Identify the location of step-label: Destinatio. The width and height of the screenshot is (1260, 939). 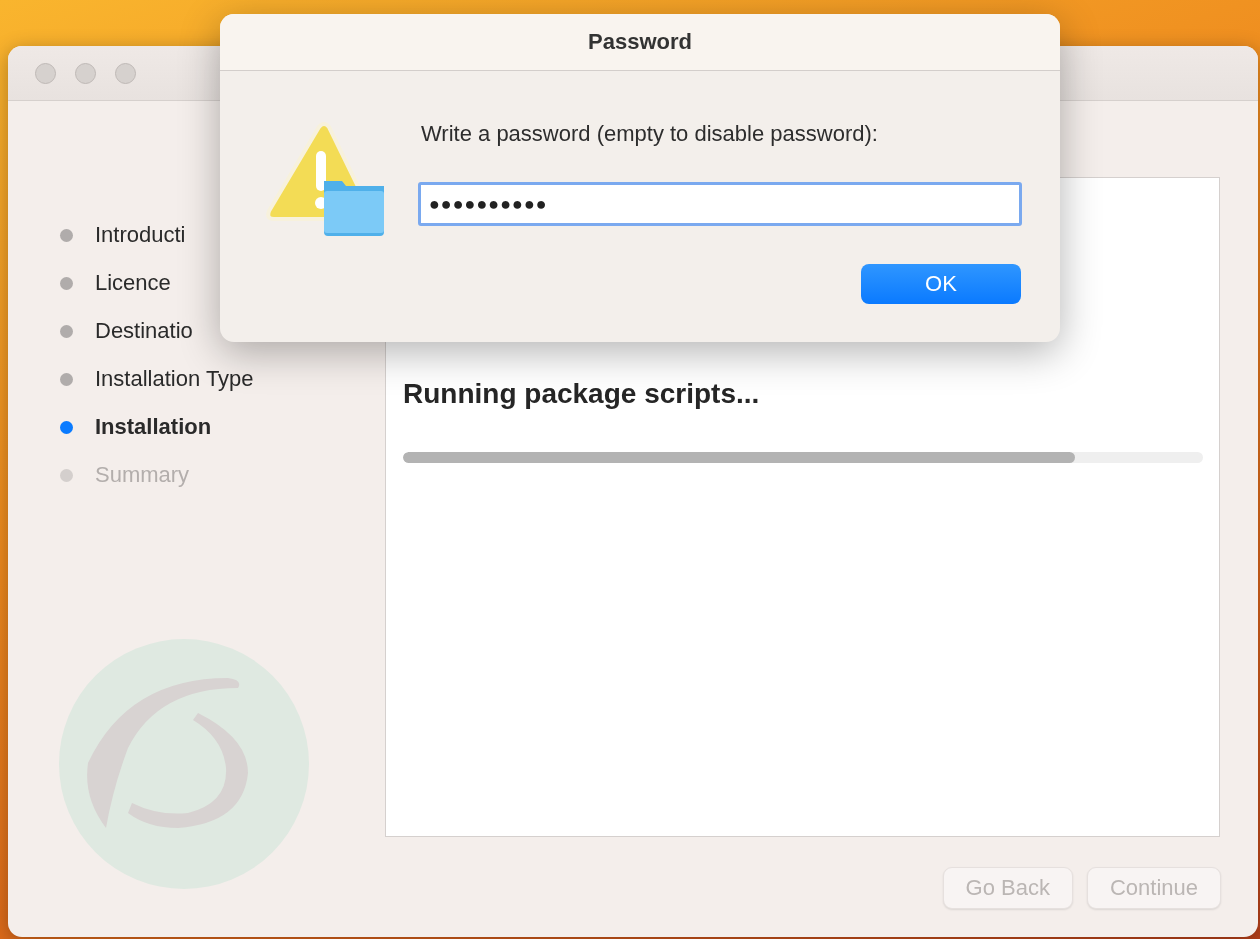
(144, 331).